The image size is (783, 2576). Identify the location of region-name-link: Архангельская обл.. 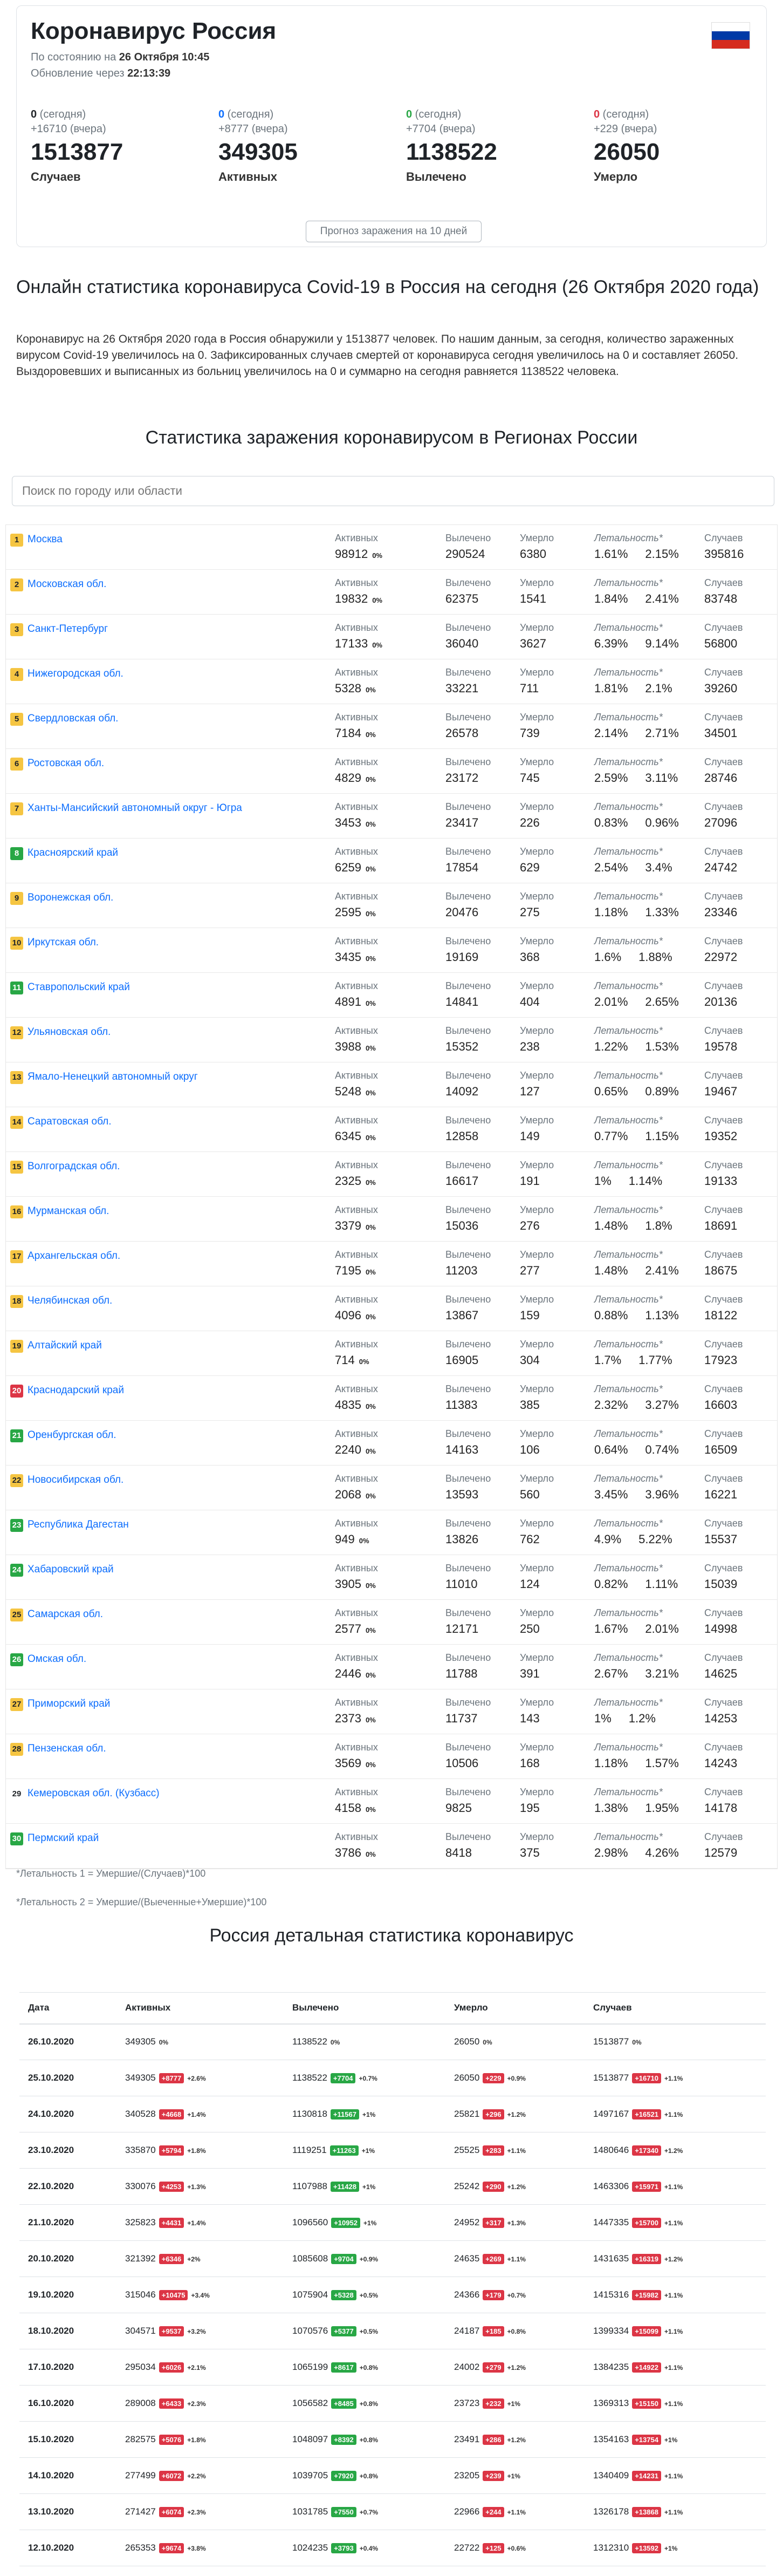
(74, 1256).